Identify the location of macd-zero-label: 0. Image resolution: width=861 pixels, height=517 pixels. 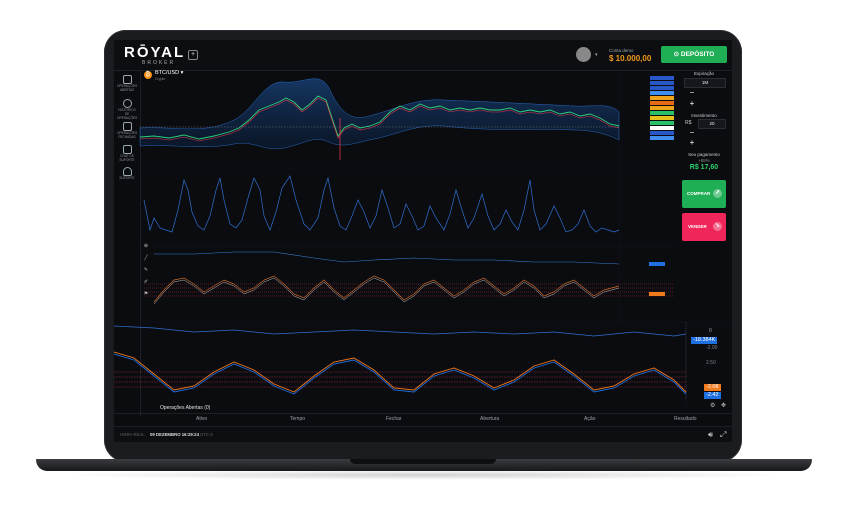
(710, 331).